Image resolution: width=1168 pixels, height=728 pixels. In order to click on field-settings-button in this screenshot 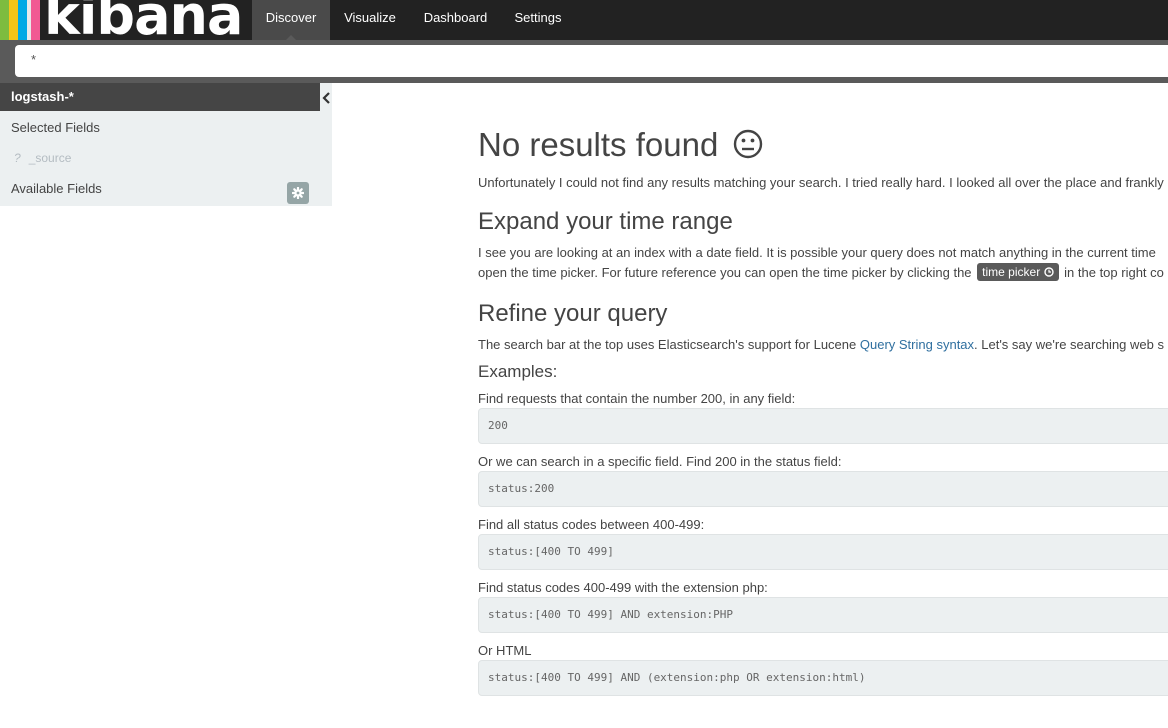, I will do `click(298, 193)`.